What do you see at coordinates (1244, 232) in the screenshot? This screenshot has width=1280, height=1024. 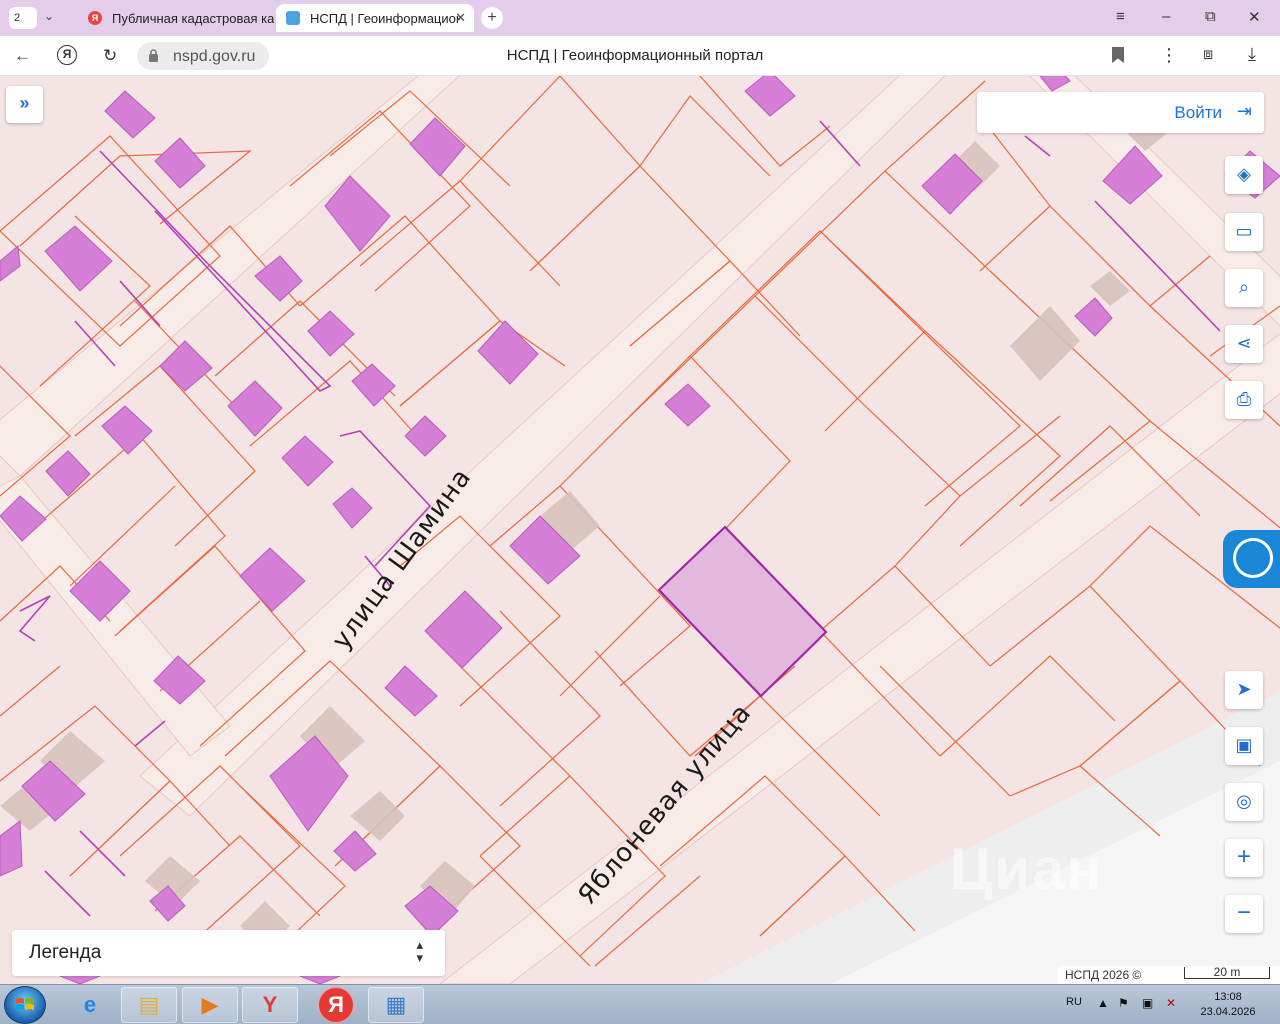 I see `ruler-icon: ▭` at bounding box center [1244, 232].